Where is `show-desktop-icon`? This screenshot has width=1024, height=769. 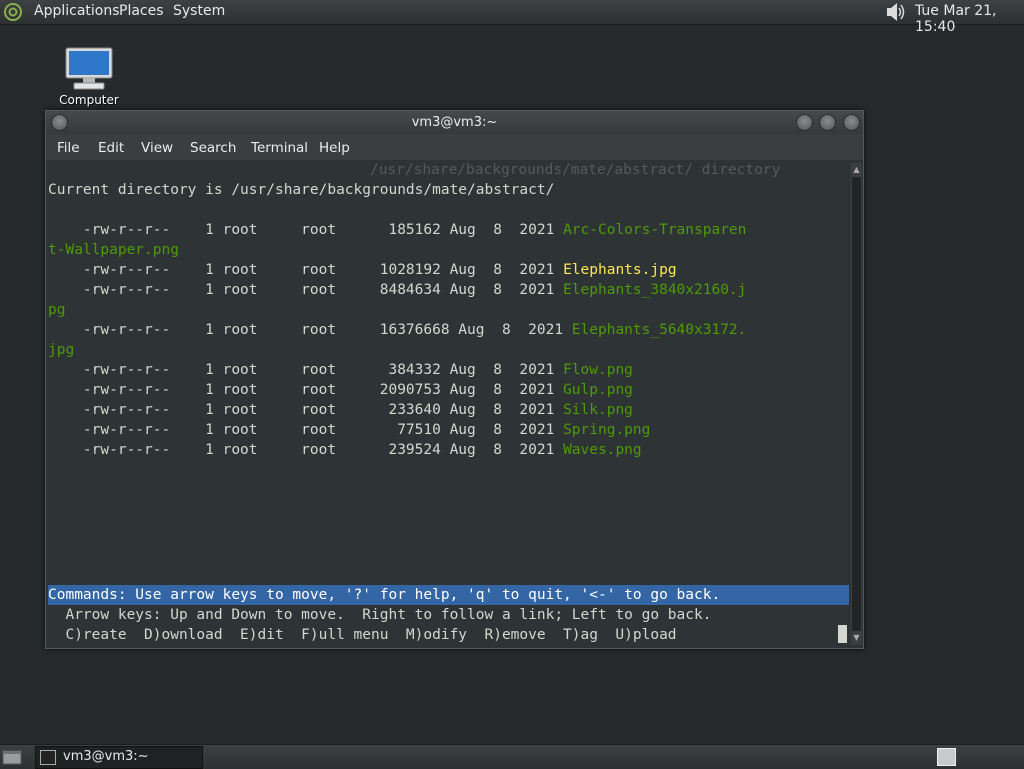
show-desktop-icon is located at coordinates (12, 757).